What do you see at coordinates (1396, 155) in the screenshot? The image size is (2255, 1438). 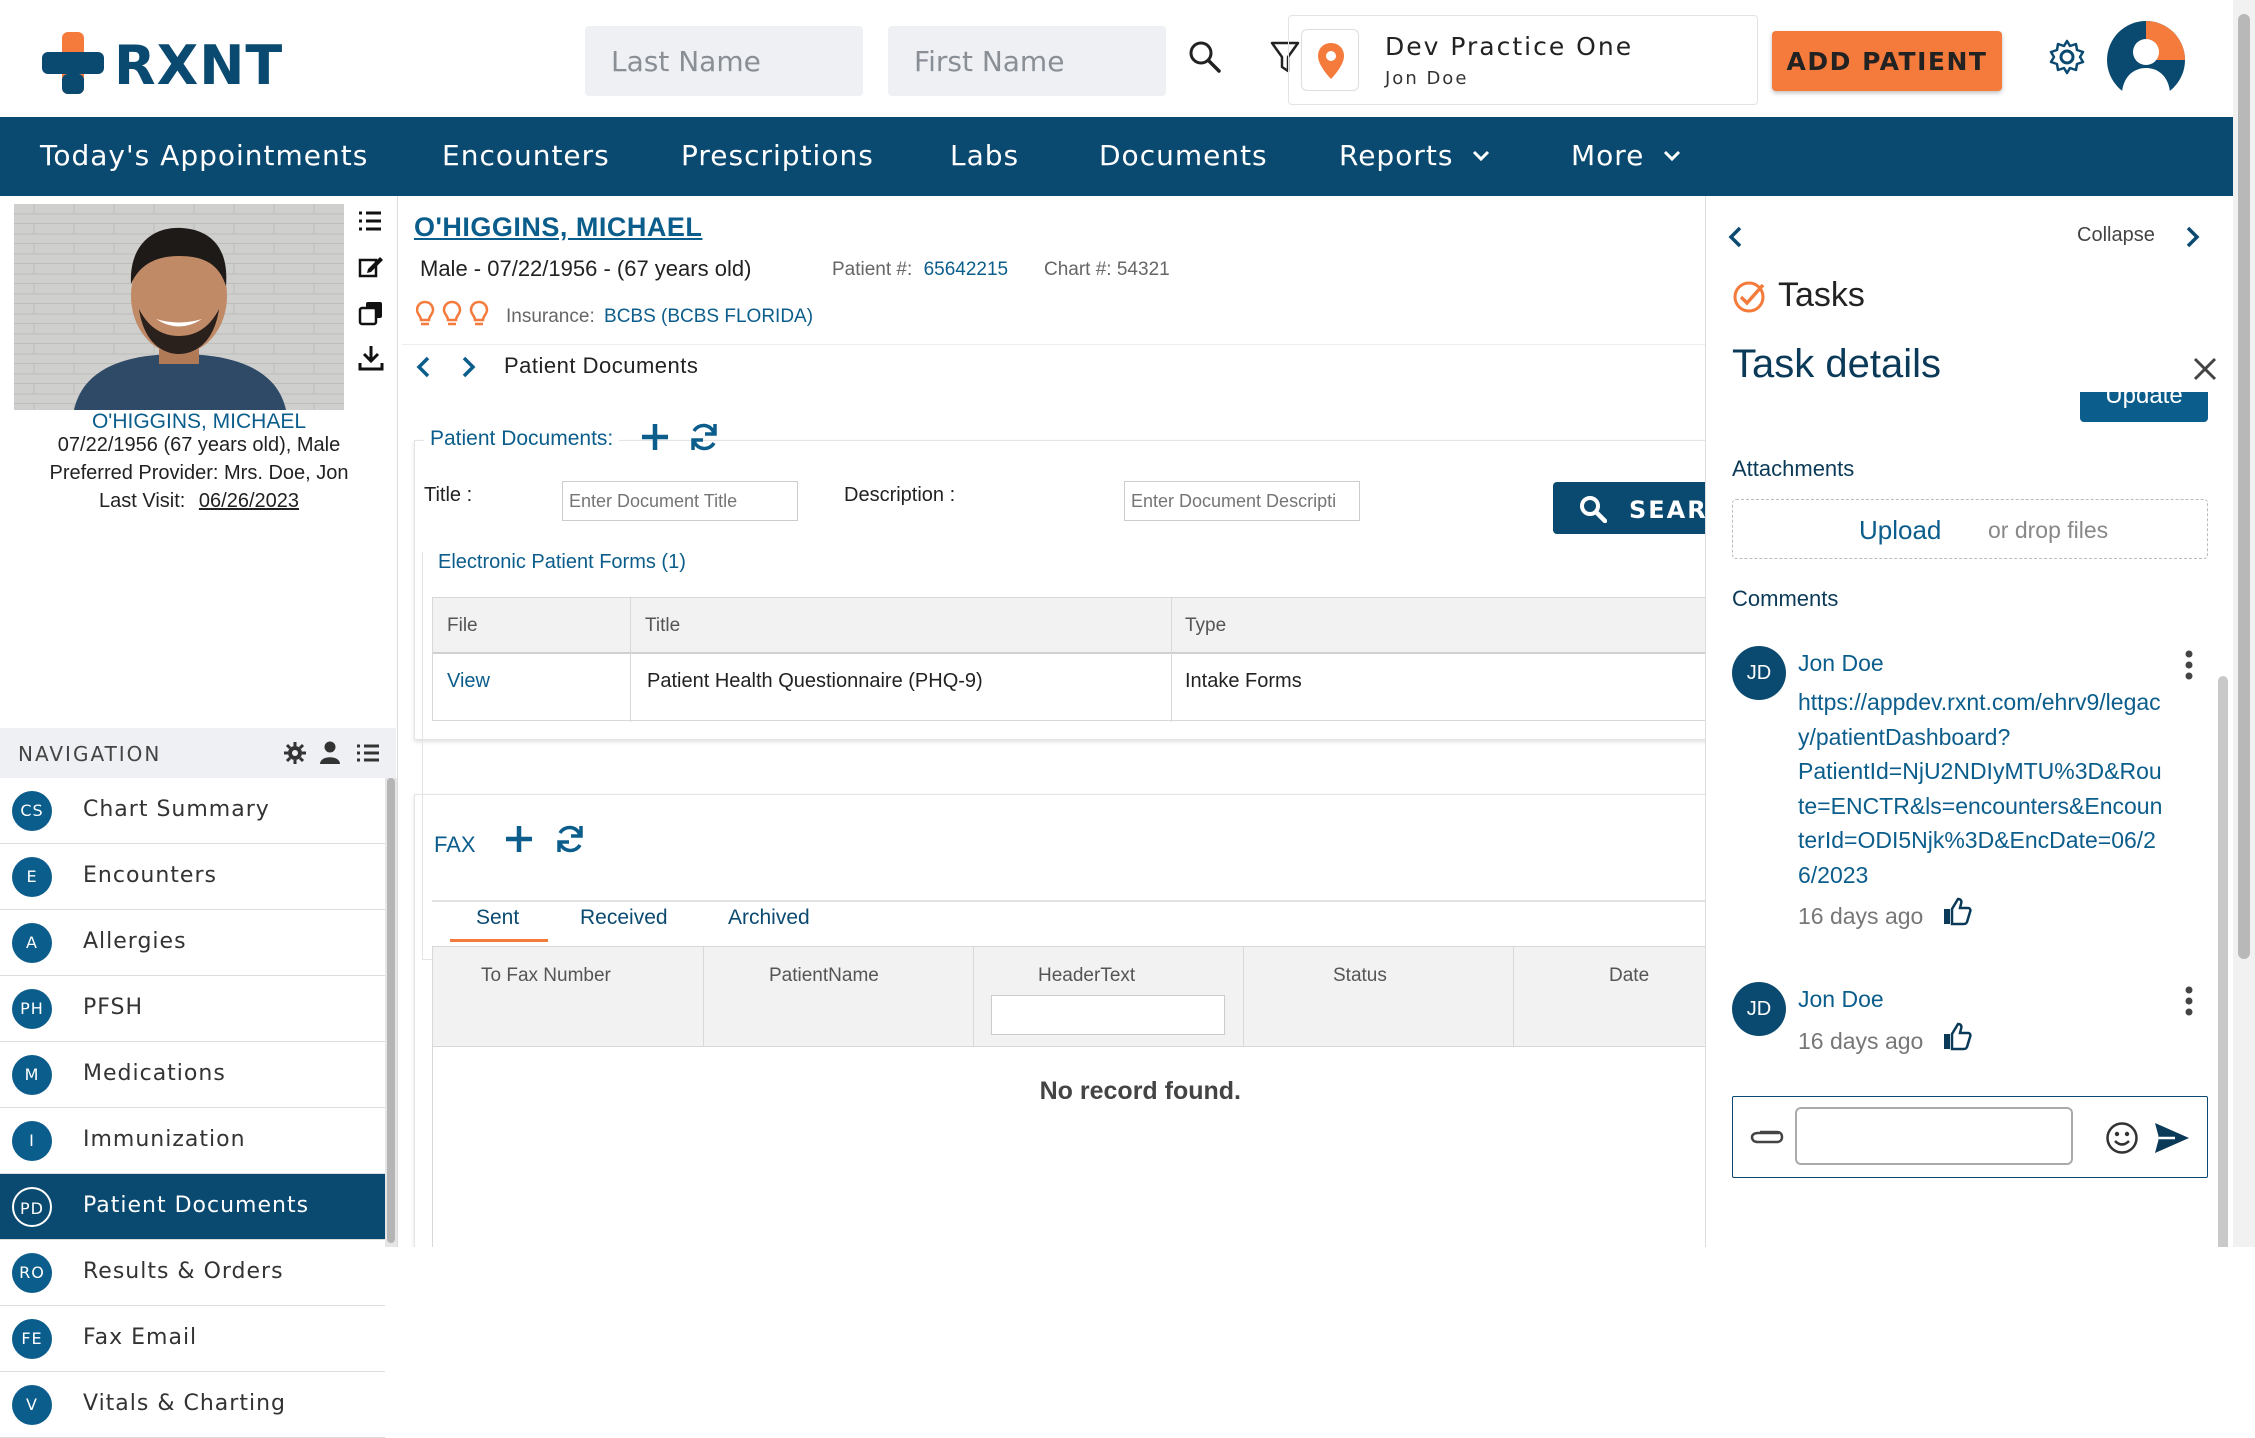 I see `nav-reports: Reports` at bounding box center [1396, 155].